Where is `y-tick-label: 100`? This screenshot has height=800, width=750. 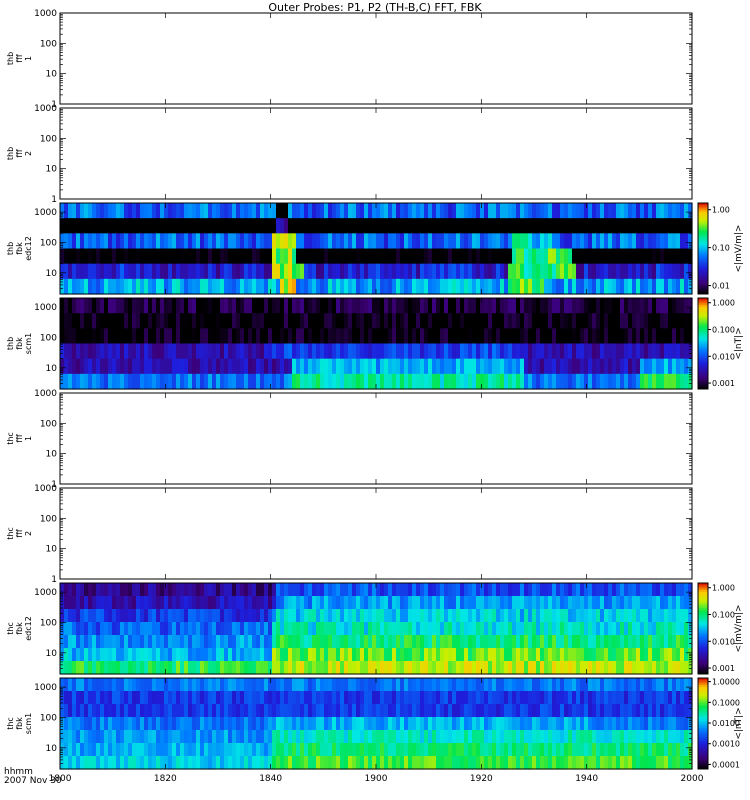
y-tick-label: 100 is located at coordinates (48, 718).